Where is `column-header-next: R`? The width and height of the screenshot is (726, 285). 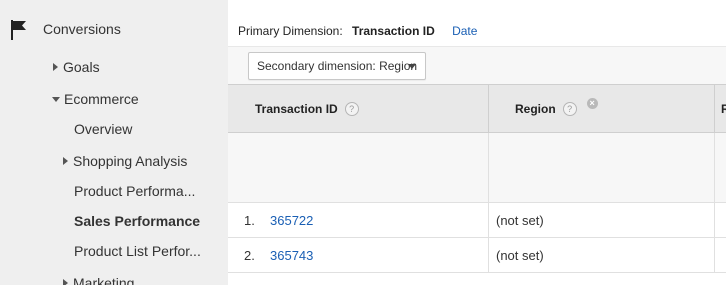 column-header-next: R is located at coordinates (723, 108).